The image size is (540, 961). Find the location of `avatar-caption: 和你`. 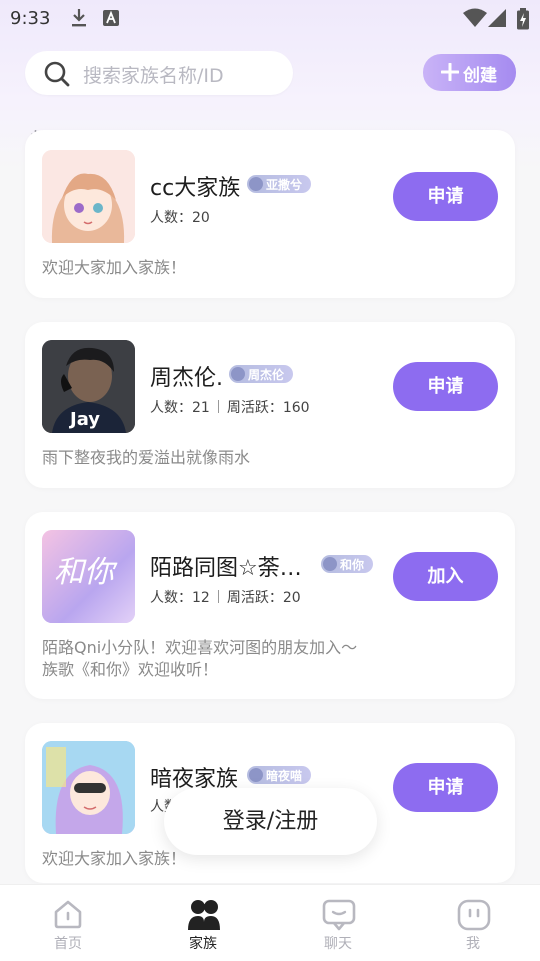

avatar-caption: 和你 is located at coordinates (86, 572).